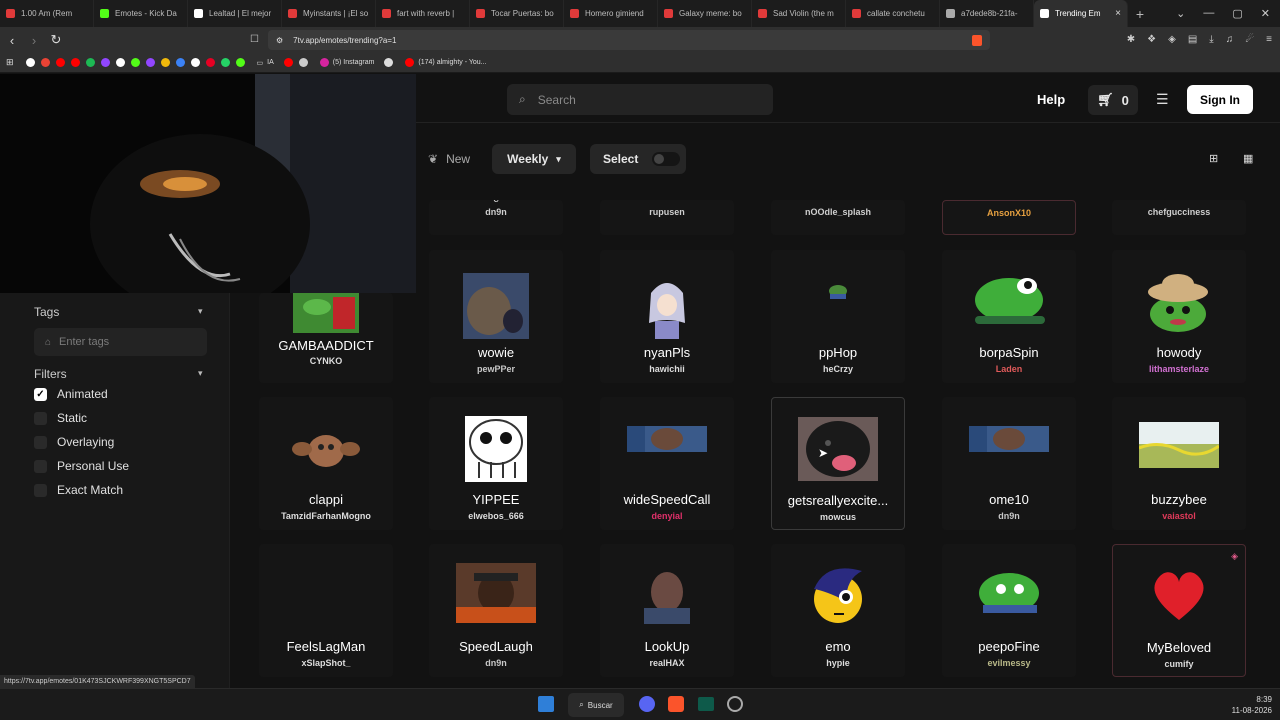 The width and height of the screenshot is (1280, 720). What do you see at coordinates (1252, 705) in the screenshot?
I see `taskbar-clock: 8:39 11-08-2026` at bounding box center [1252, 705].